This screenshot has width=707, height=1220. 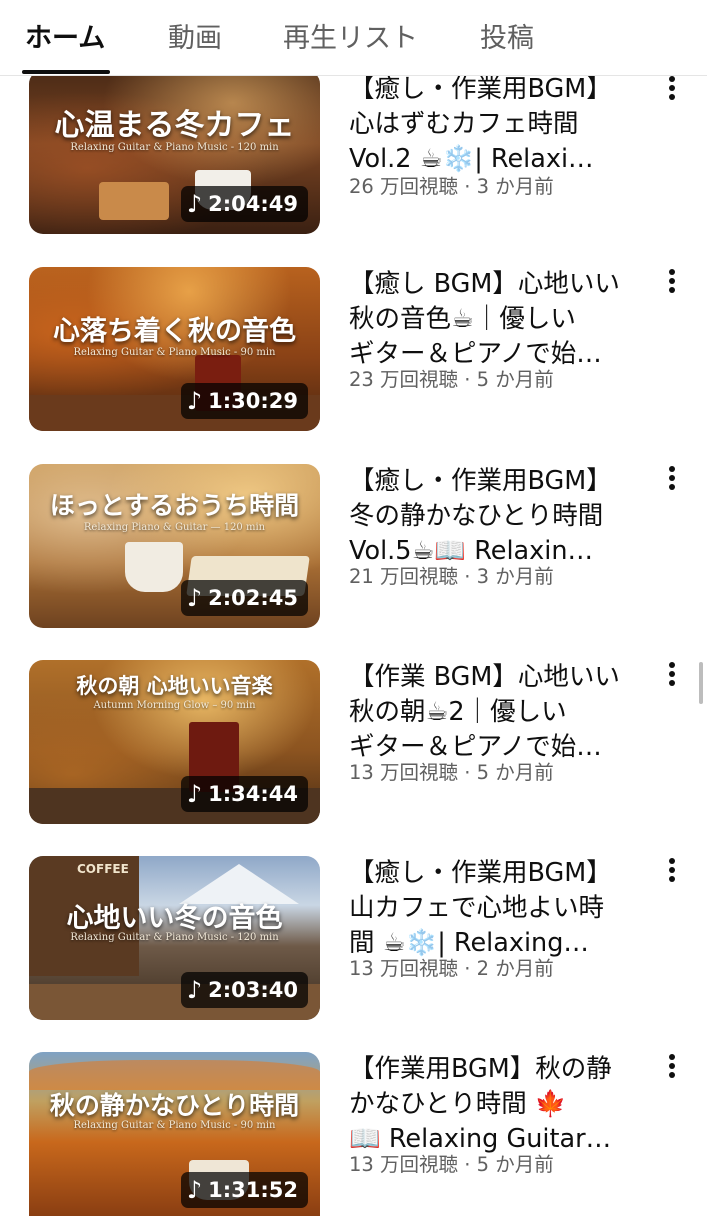 What do you see at coordinates (451, 968) in the screenshot?
I see `video-meta: 13 万回視聴 · 2 か月前` at bounding box center [451, 968].